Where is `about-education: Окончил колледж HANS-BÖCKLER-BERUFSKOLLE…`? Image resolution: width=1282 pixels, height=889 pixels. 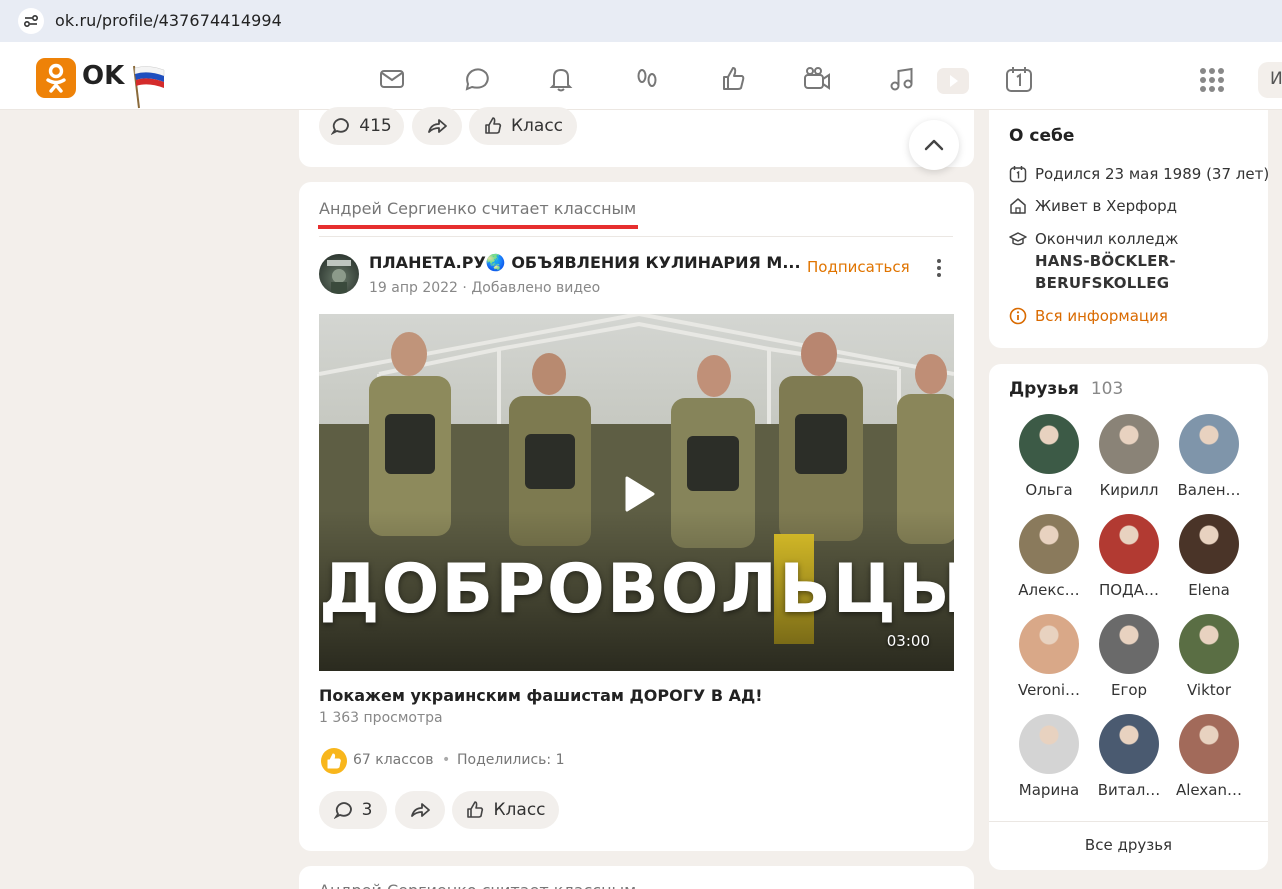
about-education: Окончил колледж HANS-BÖCKLER-BERUFSKOLLE… is located at coordinates (1134, 261).